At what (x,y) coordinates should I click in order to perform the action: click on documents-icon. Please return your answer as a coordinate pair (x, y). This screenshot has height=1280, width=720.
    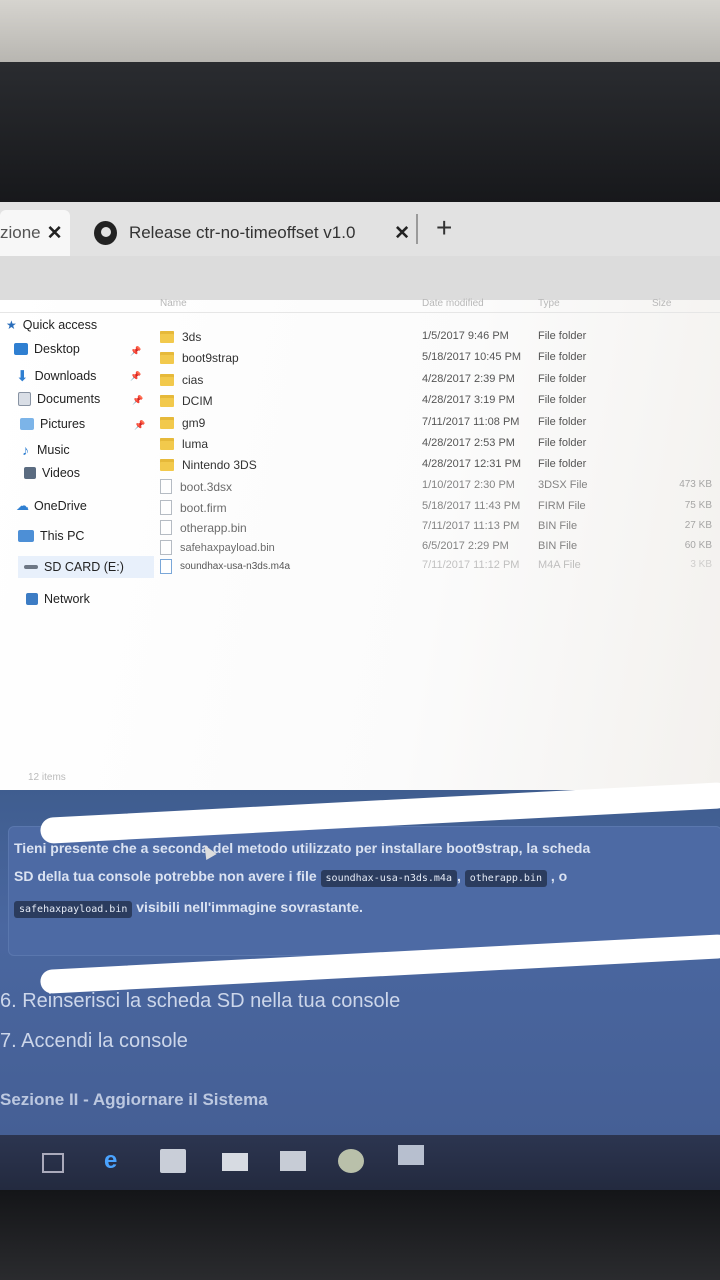
    Looking at the image, I should click on (24, 399).